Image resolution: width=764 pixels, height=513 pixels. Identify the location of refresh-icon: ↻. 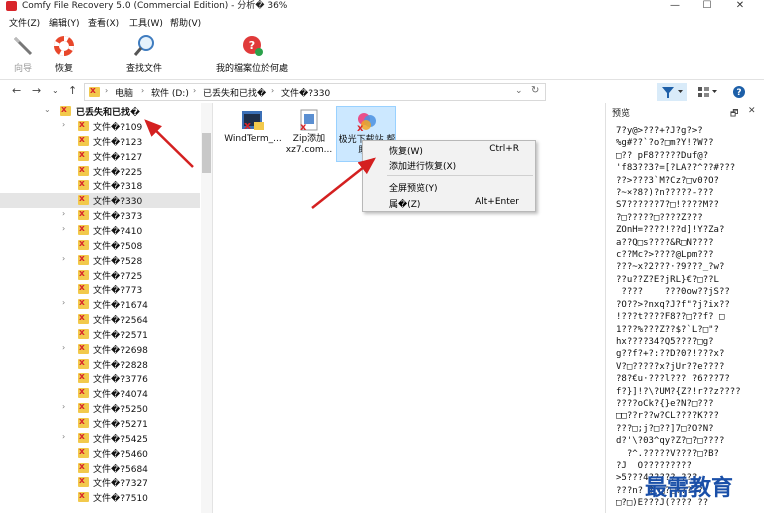
(535, 90).